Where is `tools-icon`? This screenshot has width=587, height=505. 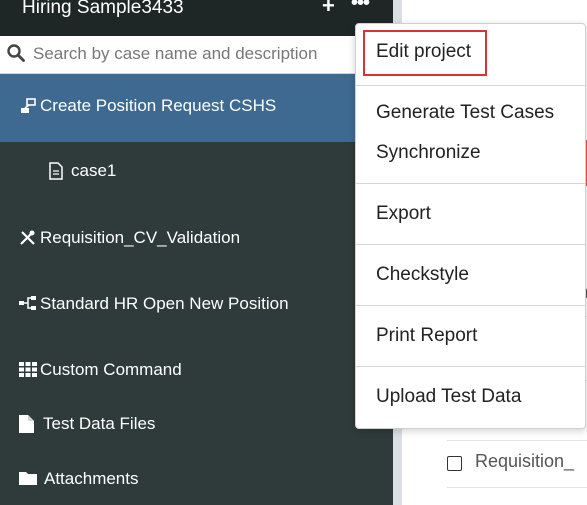
tools-icon is located at coordinates (27, 237).